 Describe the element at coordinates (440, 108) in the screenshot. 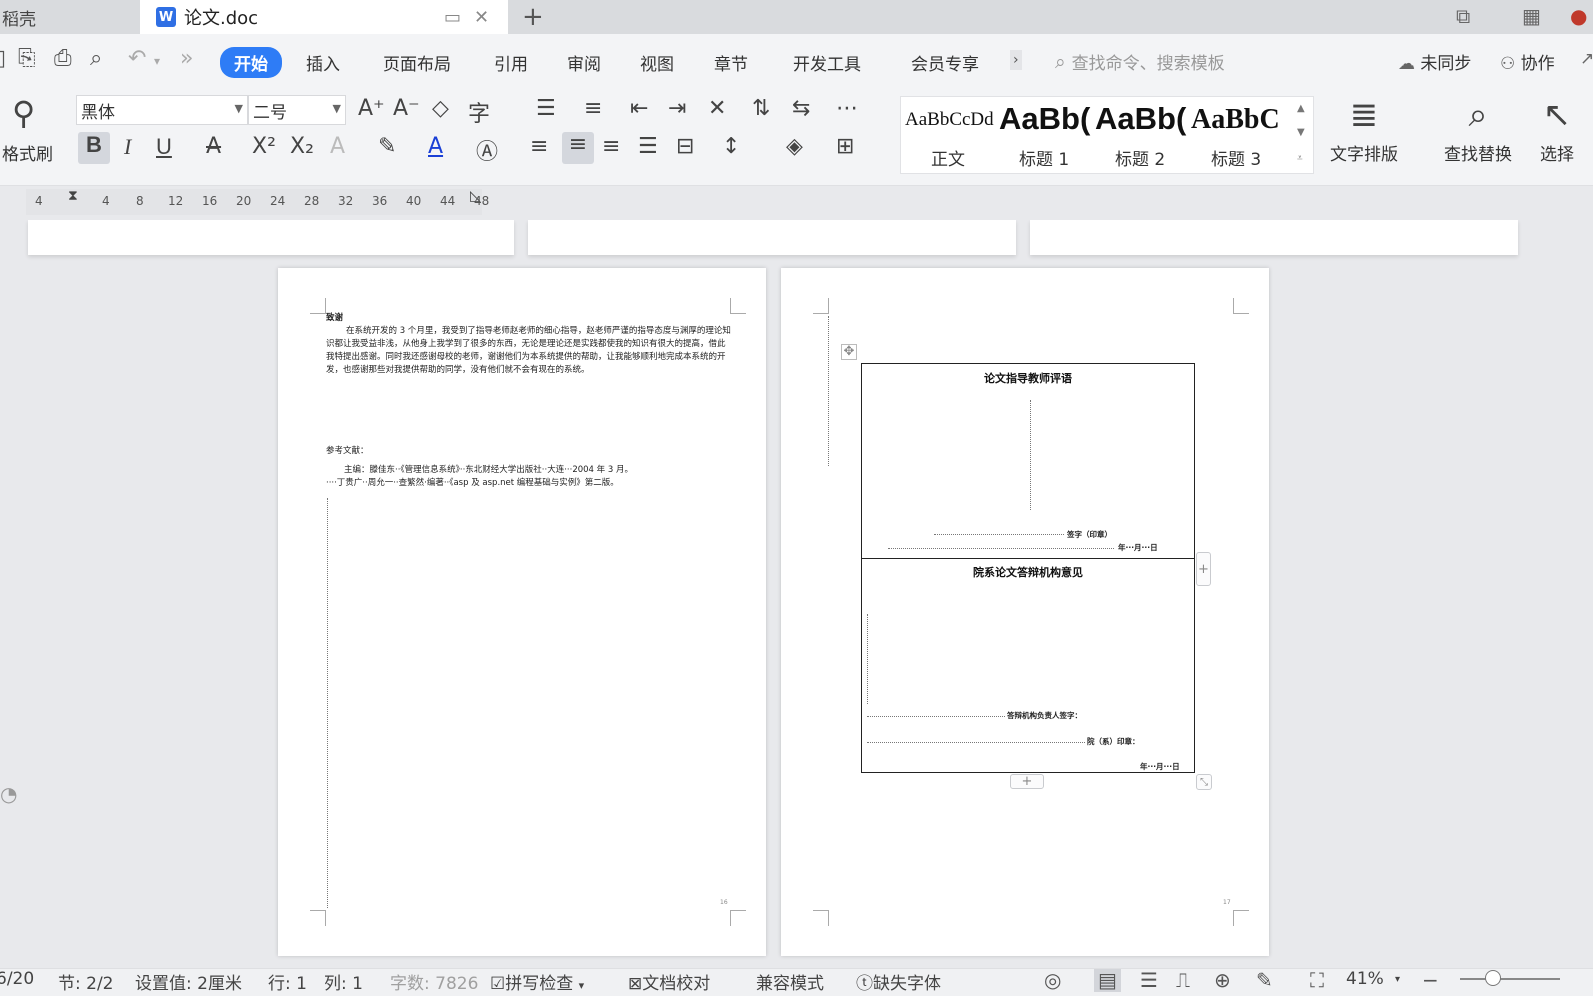

I see `clear-format-icon: ◇` at that location.